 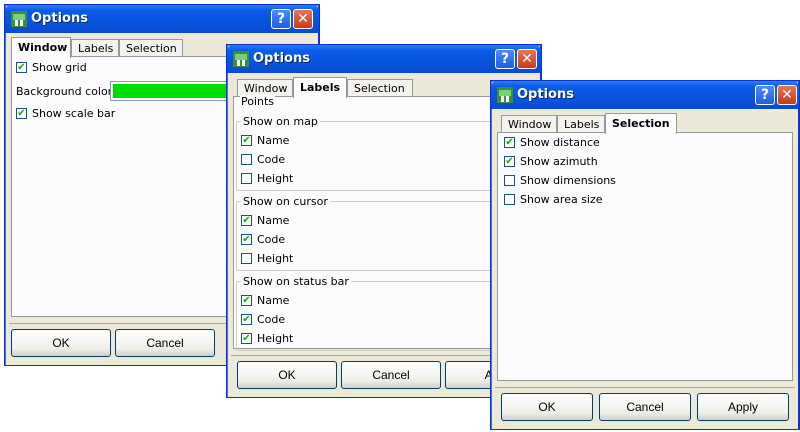 I want to click on background-color-label: Background color, so click(x=64, y=91).